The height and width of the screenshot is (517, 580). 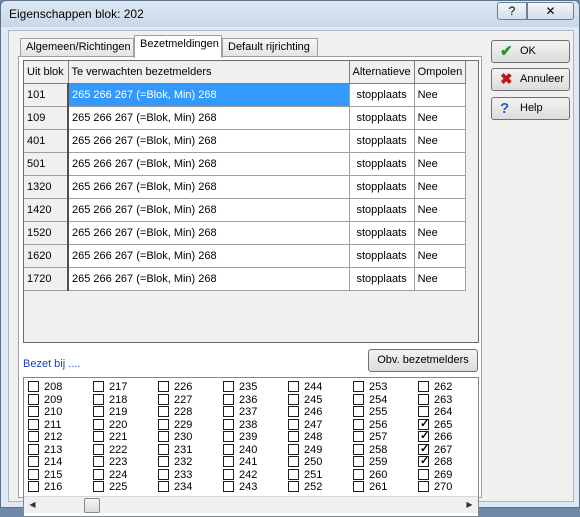 I want to click on column-header-verwacht: Te verwachten bezetmelders, so click(x=209, y=72).